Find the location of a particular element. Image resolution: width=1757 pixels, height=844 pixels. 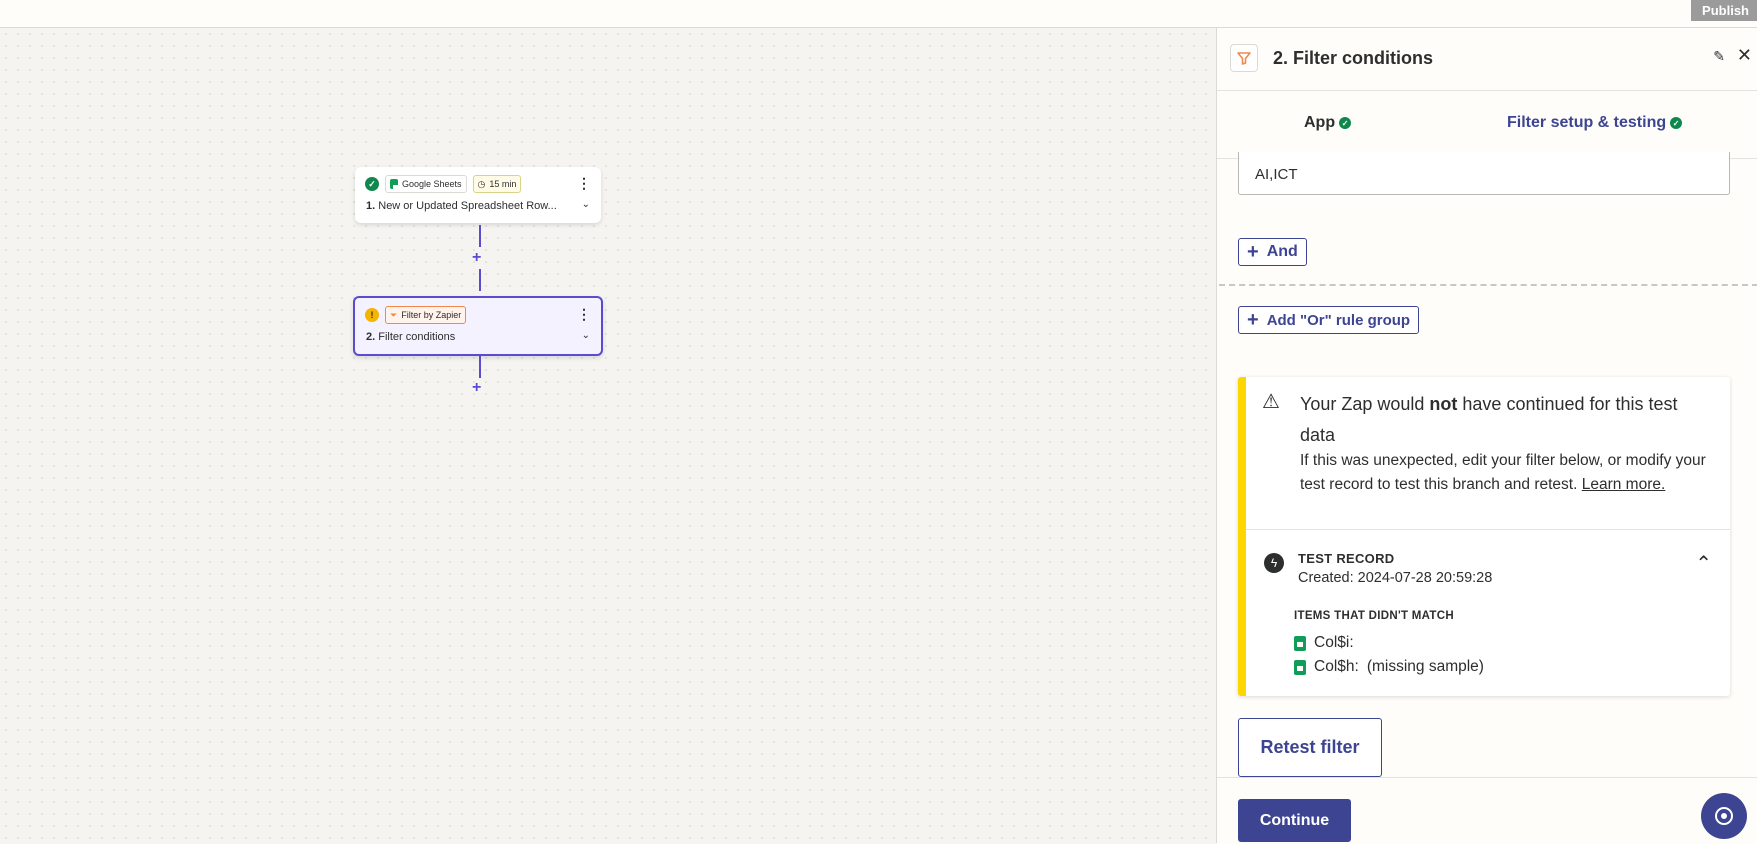

panel-title: 2. Filter conditions is located at coordinates (1353, 58).